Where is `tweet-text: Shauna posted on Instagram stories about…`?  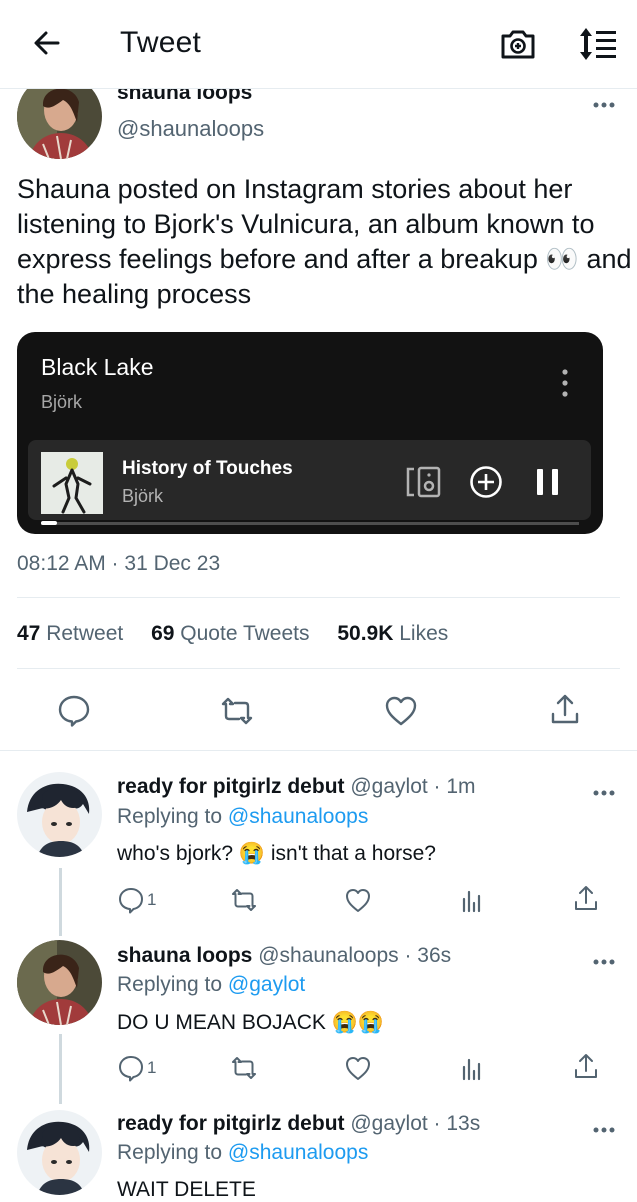
tweet-text: Shauna posted on Instagram stories about… is located at coordinates (324, 241).